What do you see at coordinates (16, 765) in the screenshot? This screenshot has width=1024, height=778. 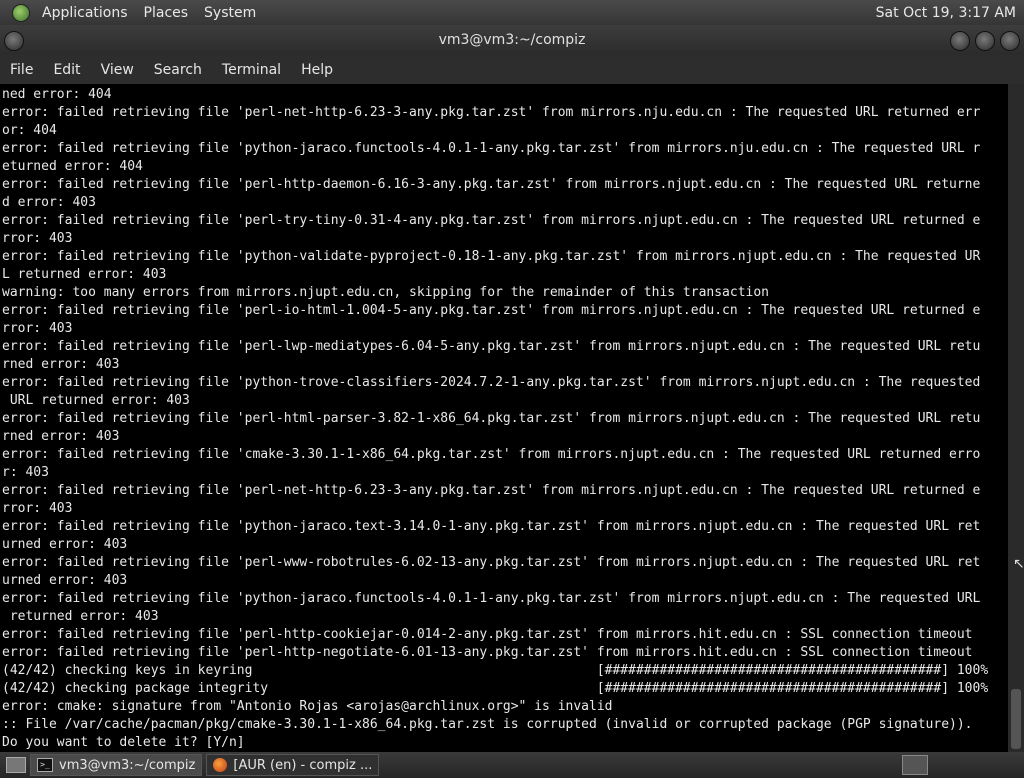 I see `show-desktop-icon` at bounding box center [16, 765].